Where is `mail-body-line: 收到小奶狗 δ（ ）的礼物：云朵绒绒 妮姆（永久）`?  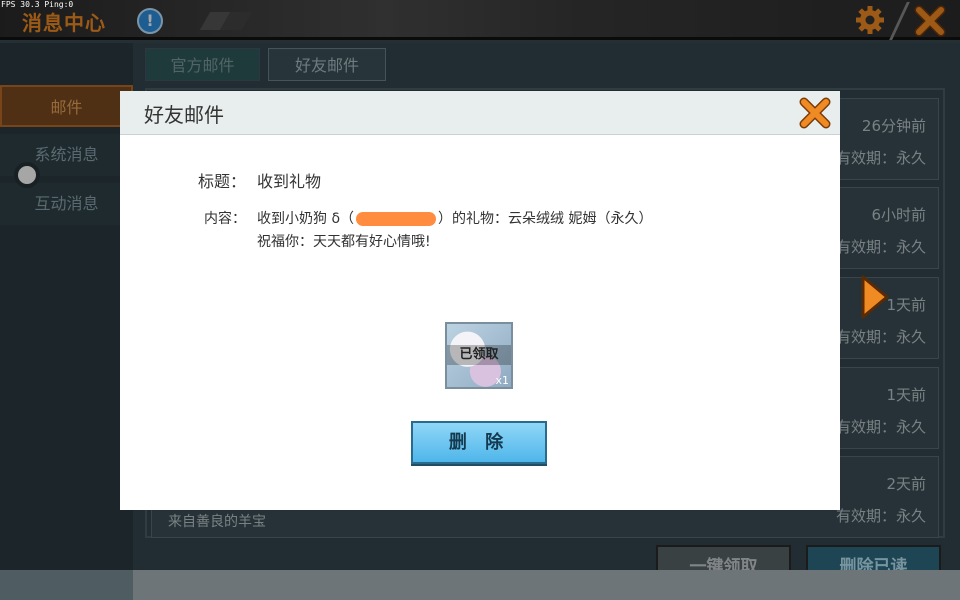 mail-body-line: 收到小奶狗 δ（ ）的礼物：云朵绒绒 妮姆（永久） is located at coordinates (454, 218).